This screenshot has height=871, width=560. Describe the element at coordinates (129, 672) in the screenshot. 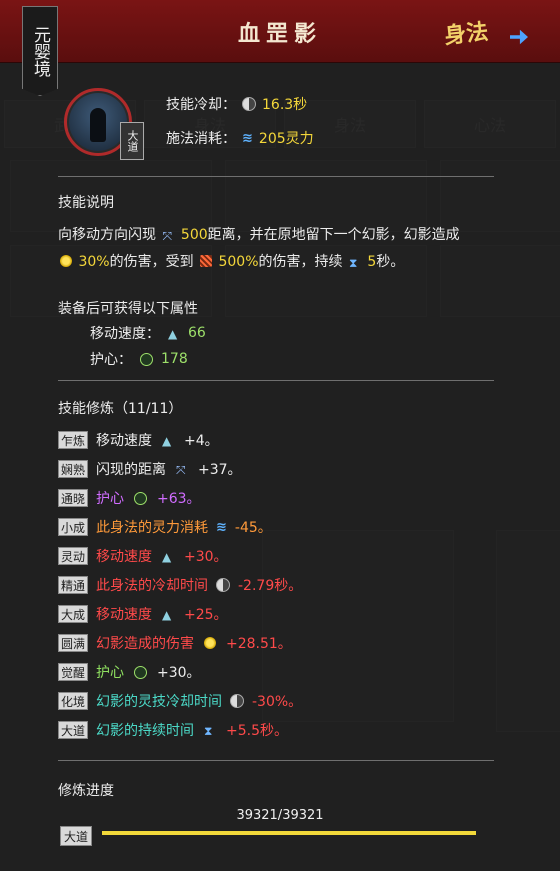

I see `cultivation-row: 觉醒 护心 +30。` at that location.